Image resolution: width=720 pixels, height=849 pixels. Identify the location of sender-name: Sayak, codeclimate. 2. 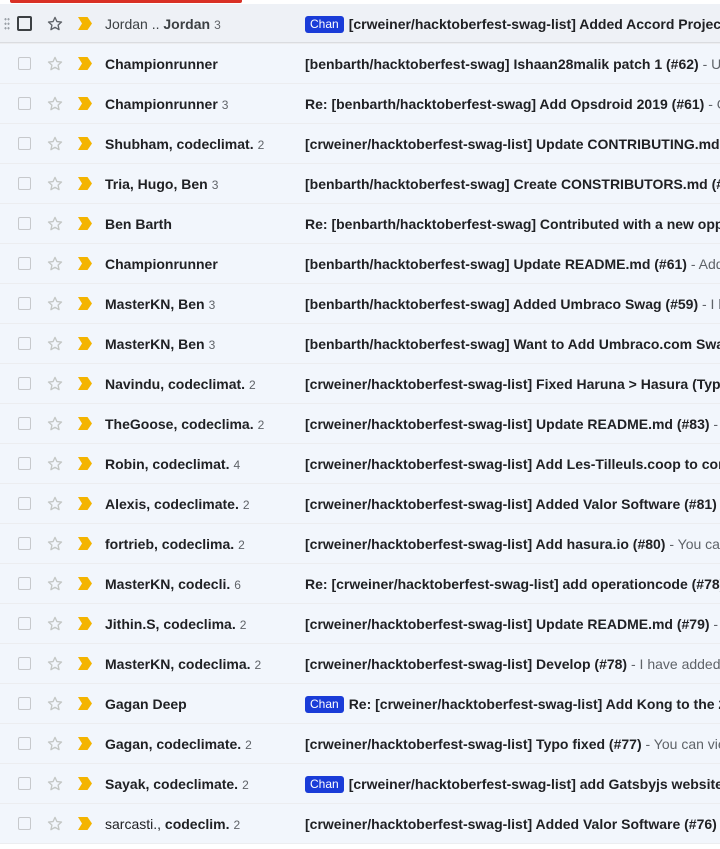
(177, 784).